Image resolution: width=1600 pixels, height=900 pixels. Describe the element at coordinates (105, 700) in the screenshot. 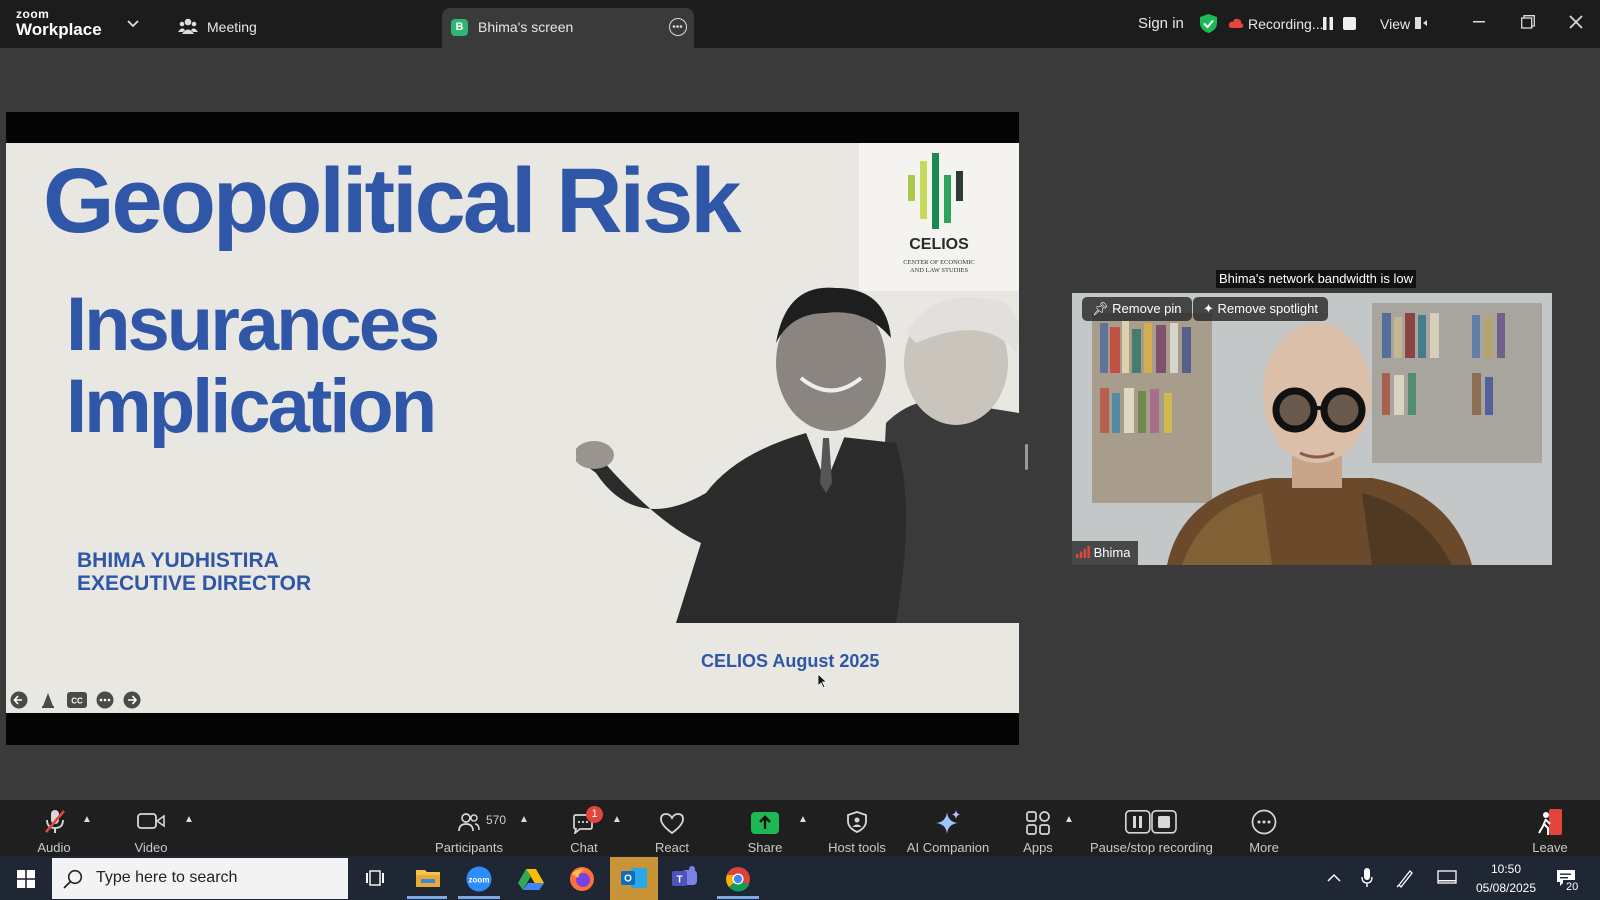

I see `slide-more-icon` at that location.